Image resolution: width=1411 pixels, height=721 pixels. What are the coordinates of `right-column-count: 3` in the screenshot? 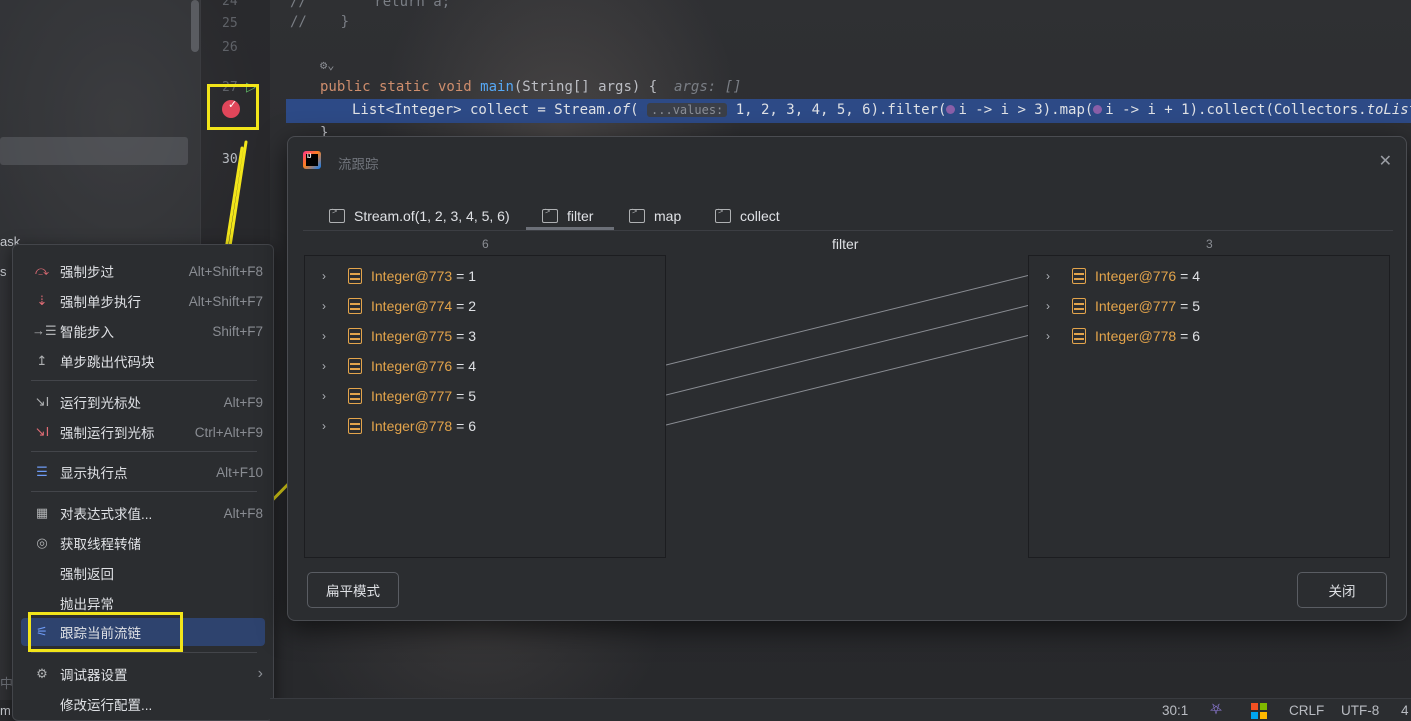 It's located at (1209, 244).